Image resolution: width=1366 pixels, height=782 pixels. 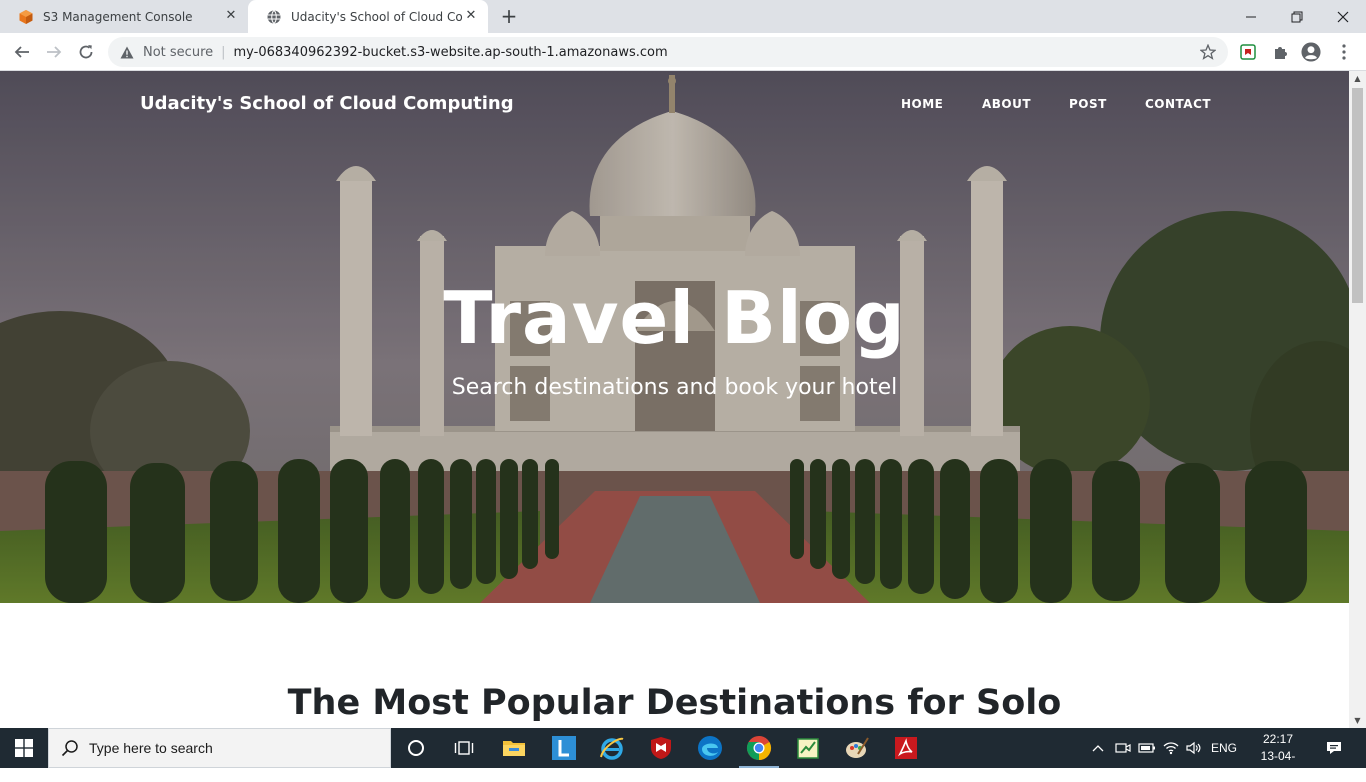 I want to click on page-scrollbar: ▲ ▼, so click(x=1357, y=399).